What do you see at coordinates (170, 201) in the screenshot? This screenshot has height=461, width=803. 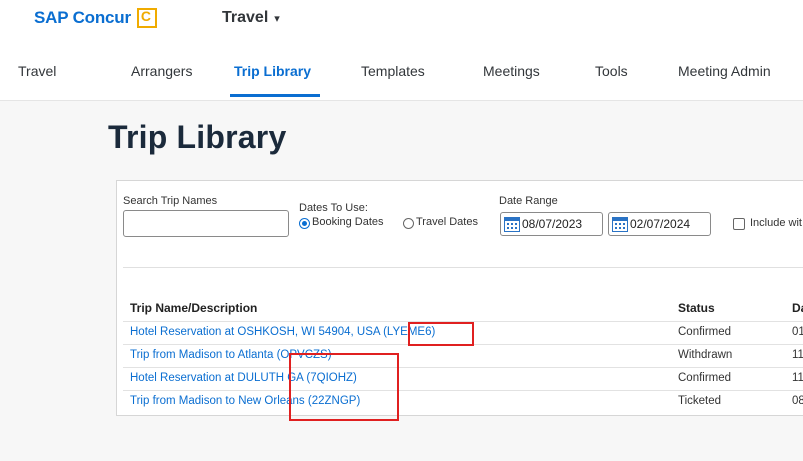 I see `search-label: Search Trip Names` at bounding box center [170, 201].